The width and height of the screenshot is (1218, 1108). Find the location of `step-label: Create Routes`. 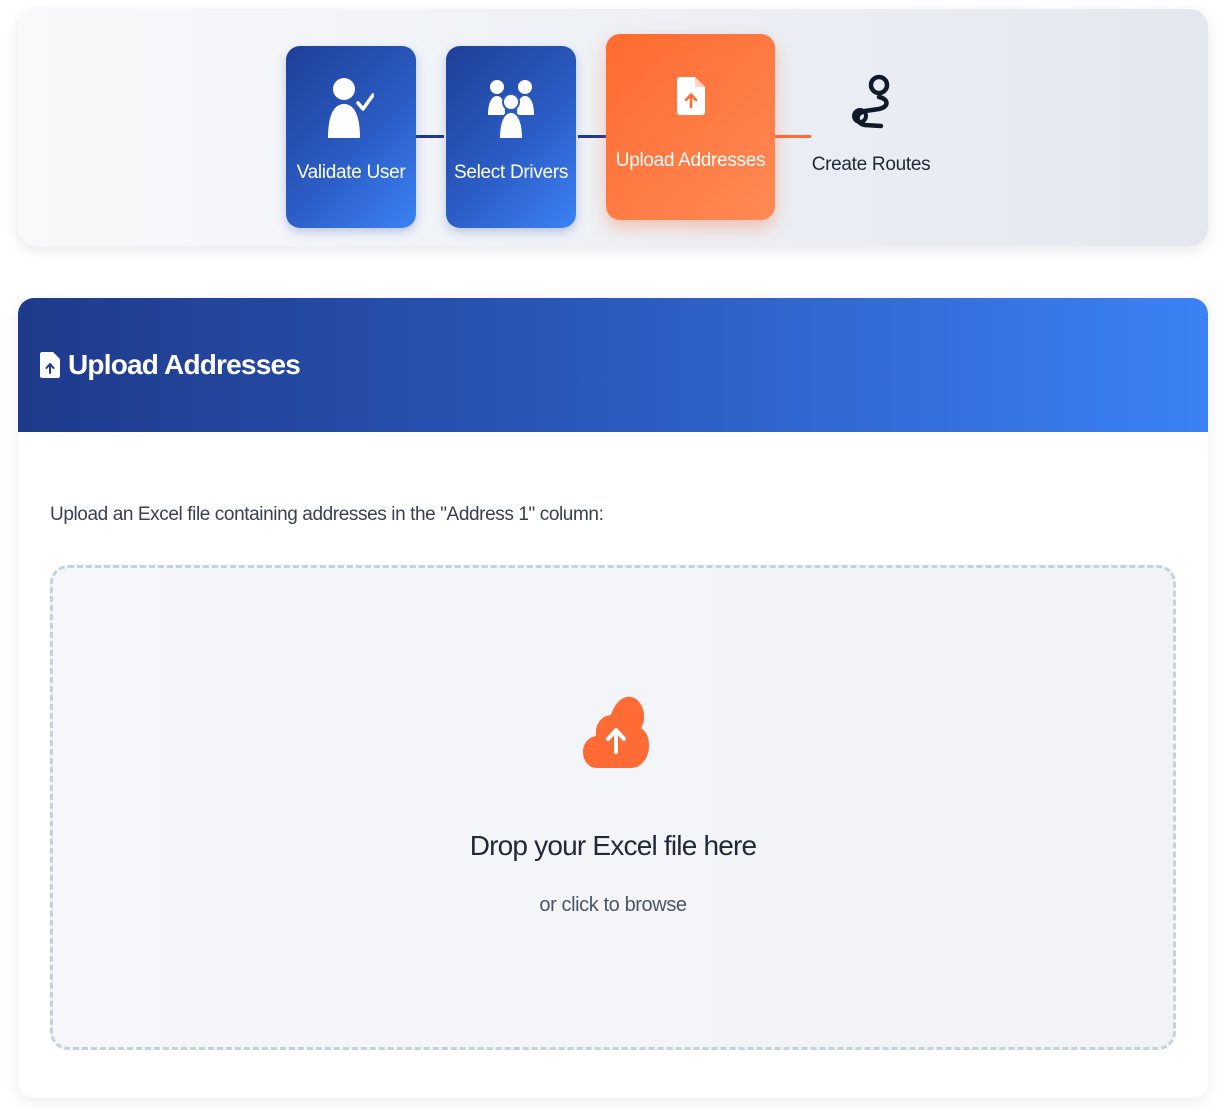

step-label: Create Routes is located at coordinates (871, 164).